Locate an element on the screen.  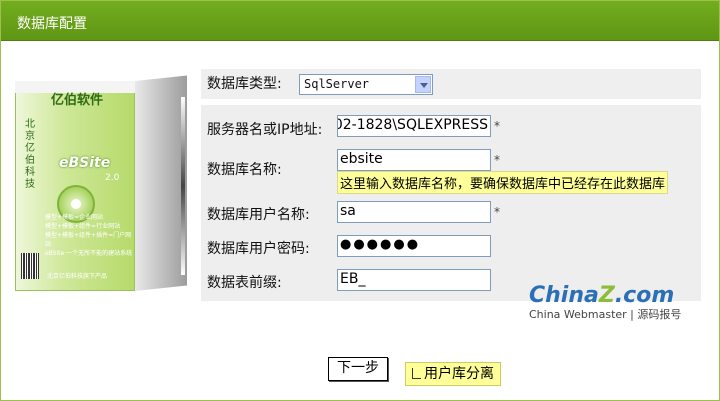
table-prefix-value: EB_ is located at coordinates (353, 279).